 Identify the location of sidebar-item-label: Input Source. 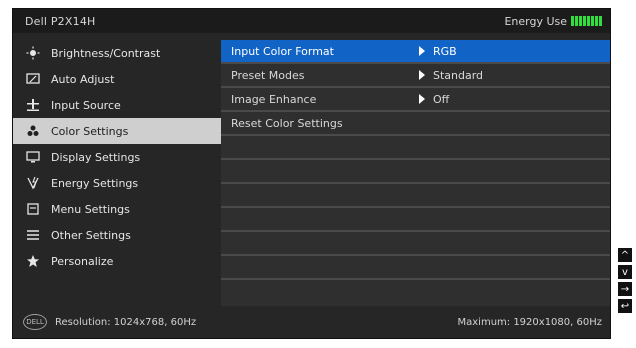
(86, 105).